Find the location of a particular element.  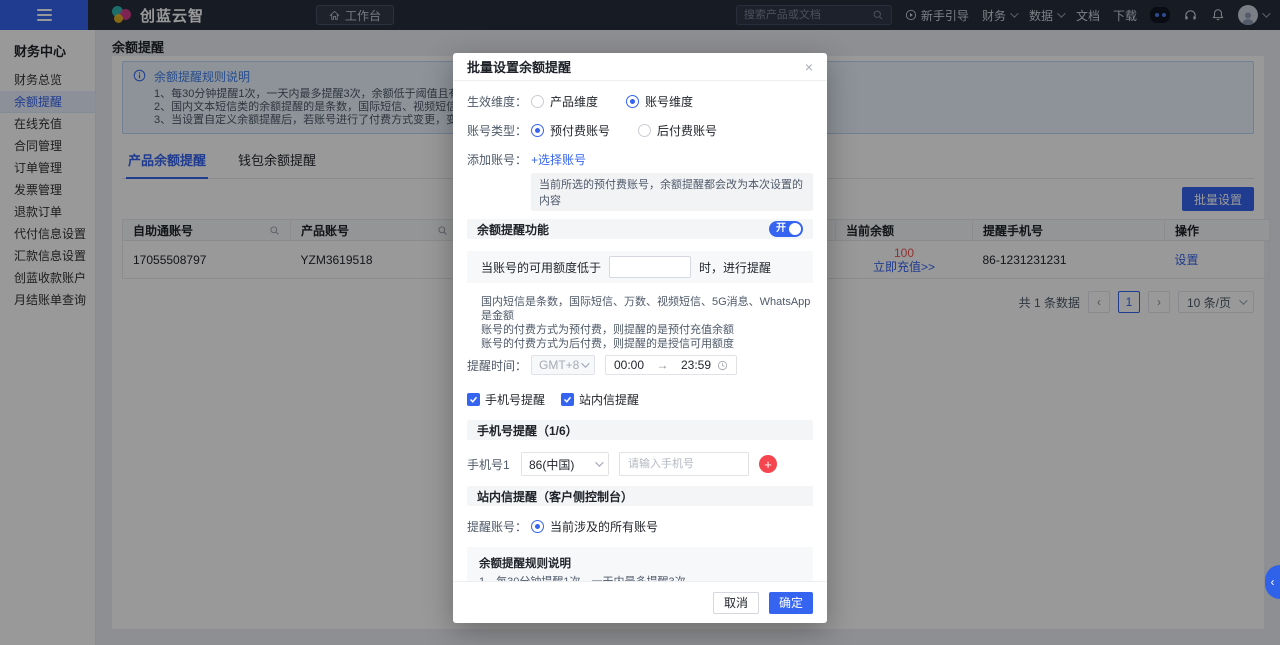

checkbox-phone-reminder: 手机号提醒 is located at coordinates (506, 399).